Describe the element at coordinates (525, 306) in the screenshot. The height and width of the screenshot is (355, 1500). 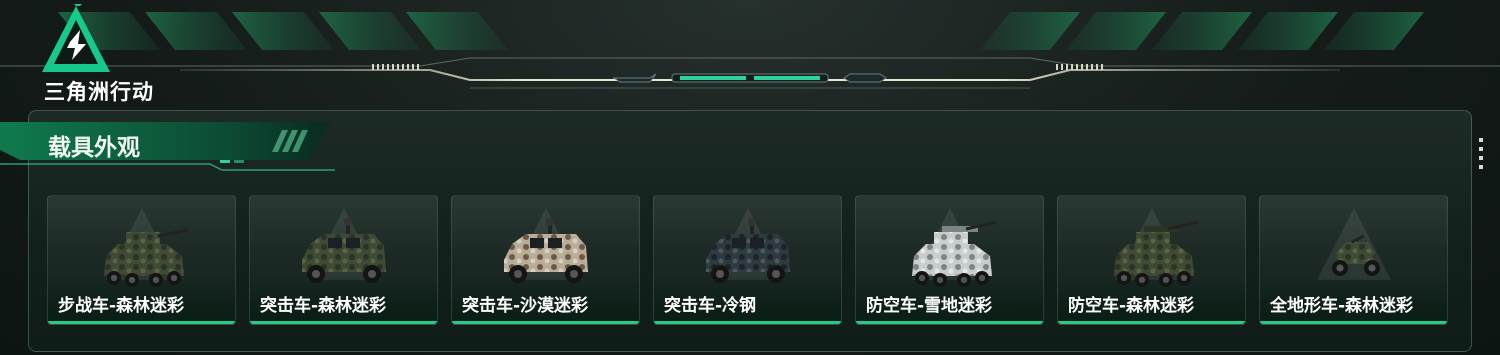
I see `vehicle-name: 突击车-沙漠迷彩` at that location.